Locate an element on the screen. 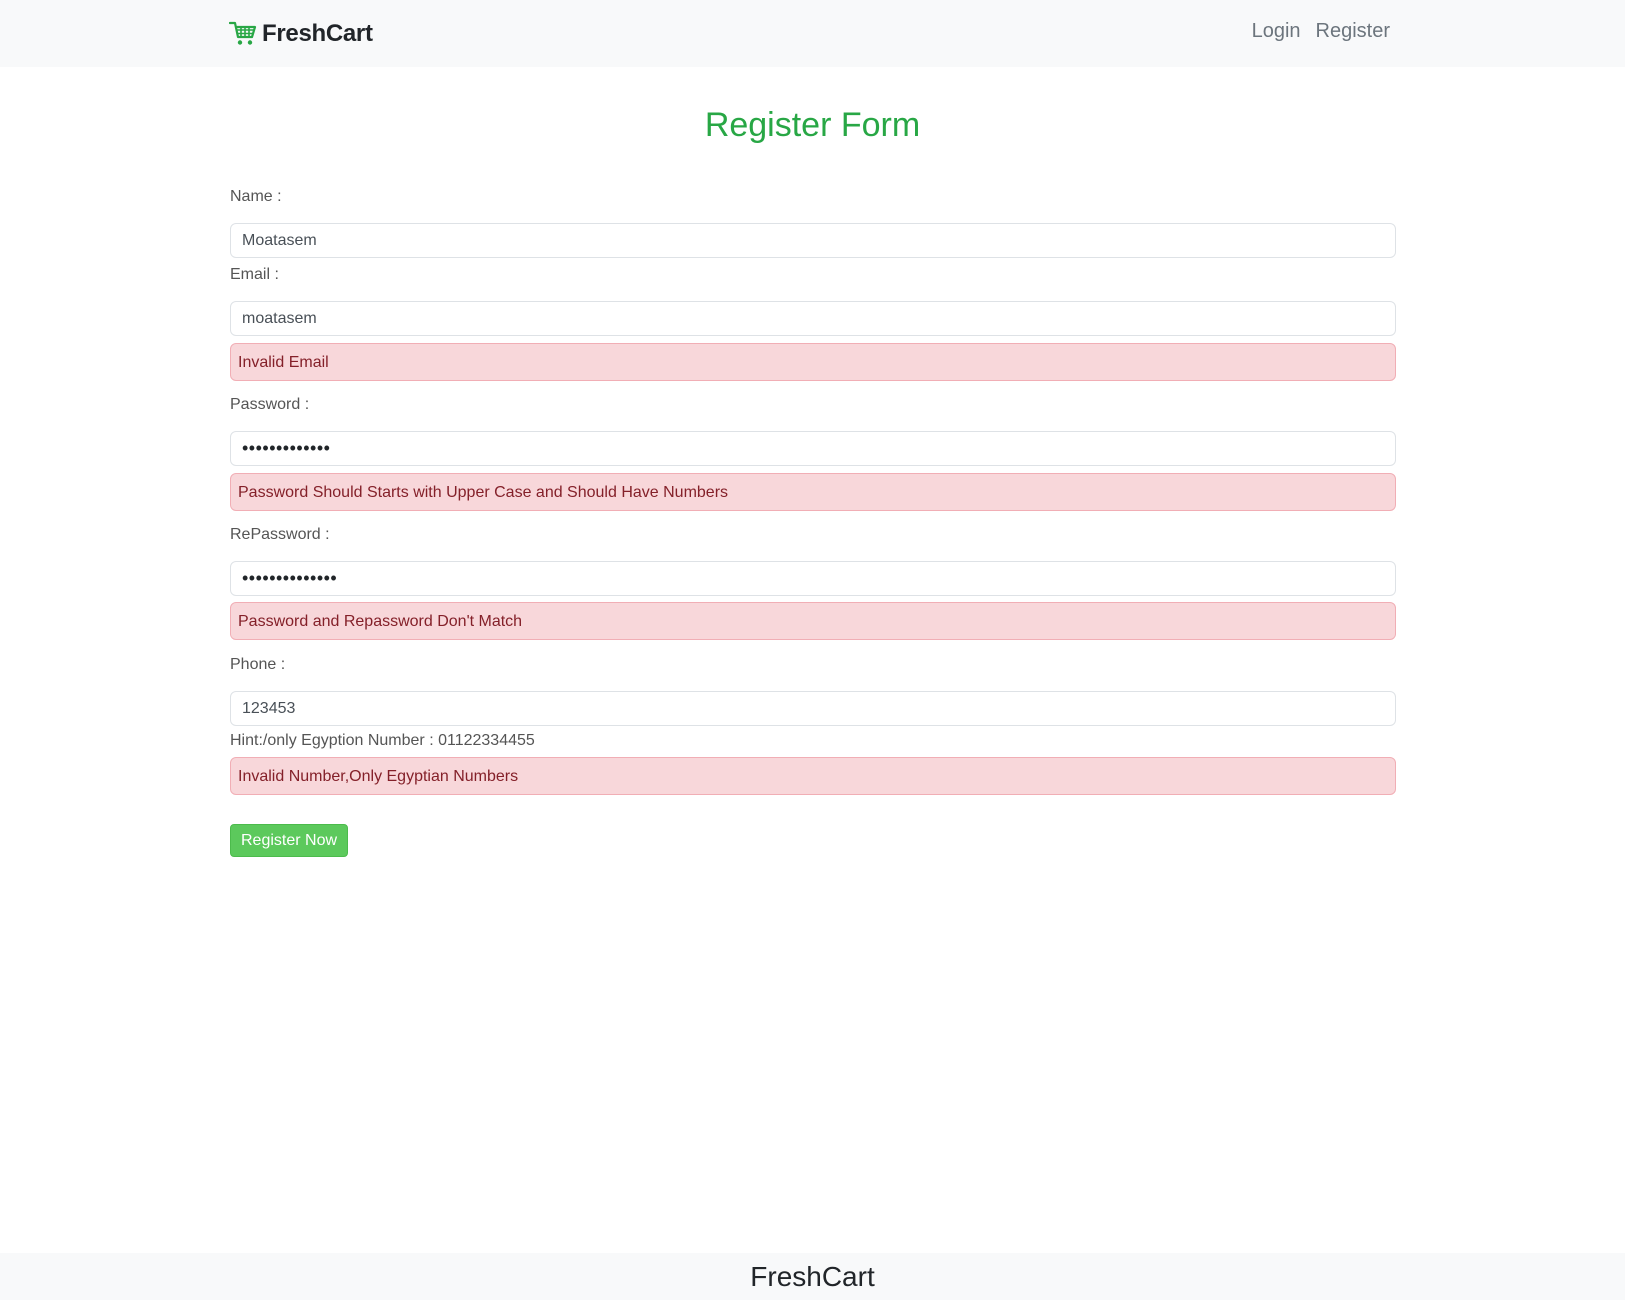 This screenshot has height=1300, width=1625. footer: FreshCart is located at coordinates (812, 1276).